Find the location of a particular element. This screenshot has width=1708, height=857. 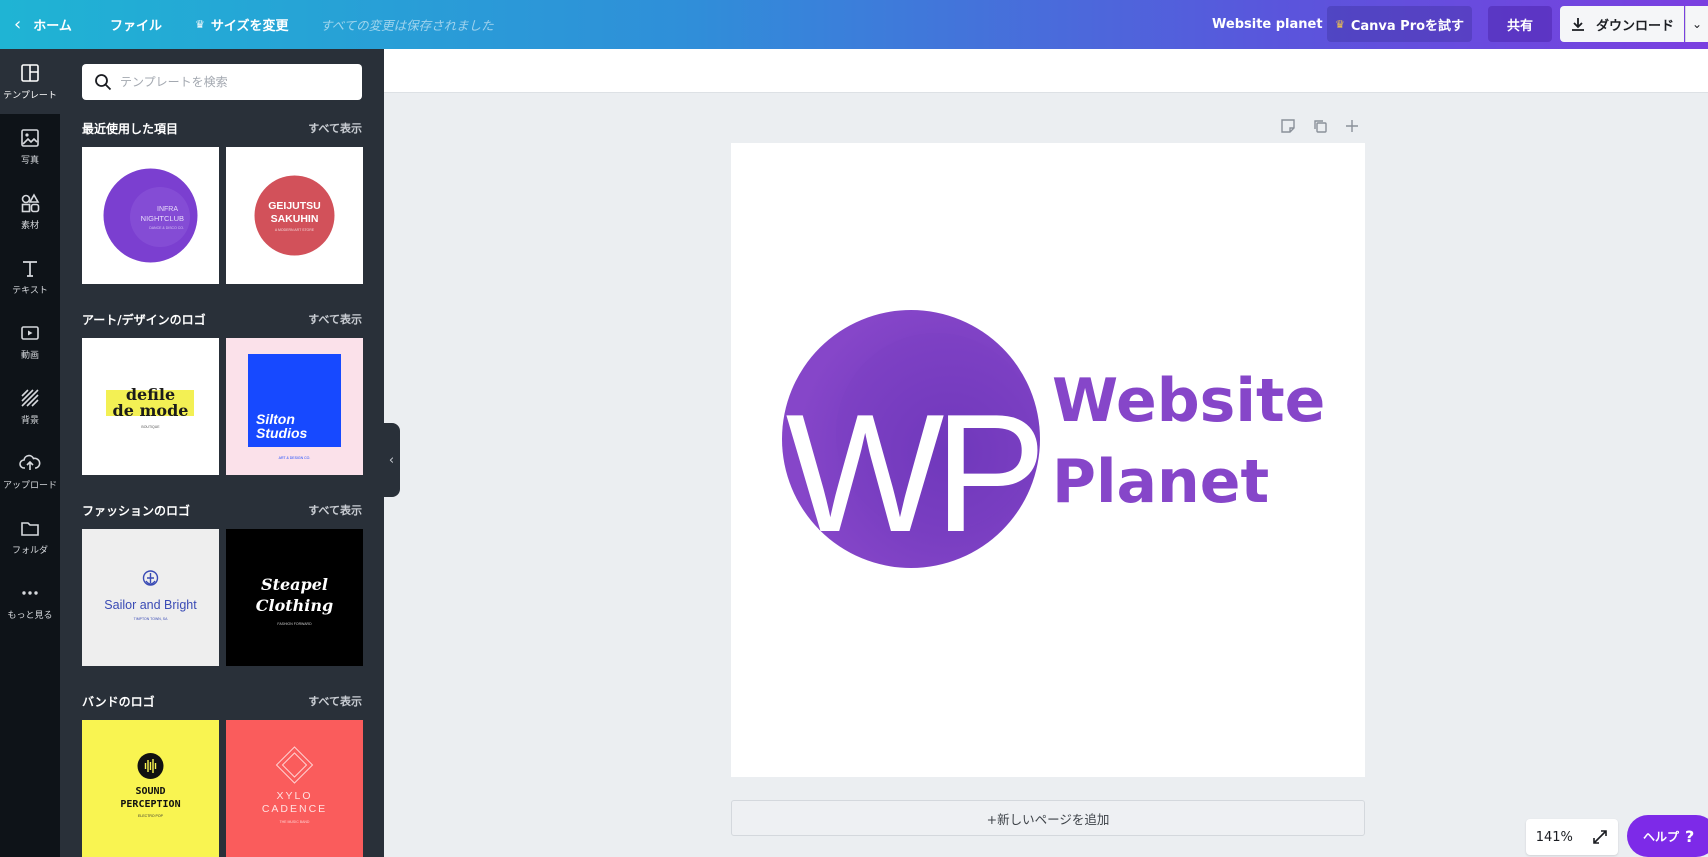

upload-icon is located at coordinates (30, 462).